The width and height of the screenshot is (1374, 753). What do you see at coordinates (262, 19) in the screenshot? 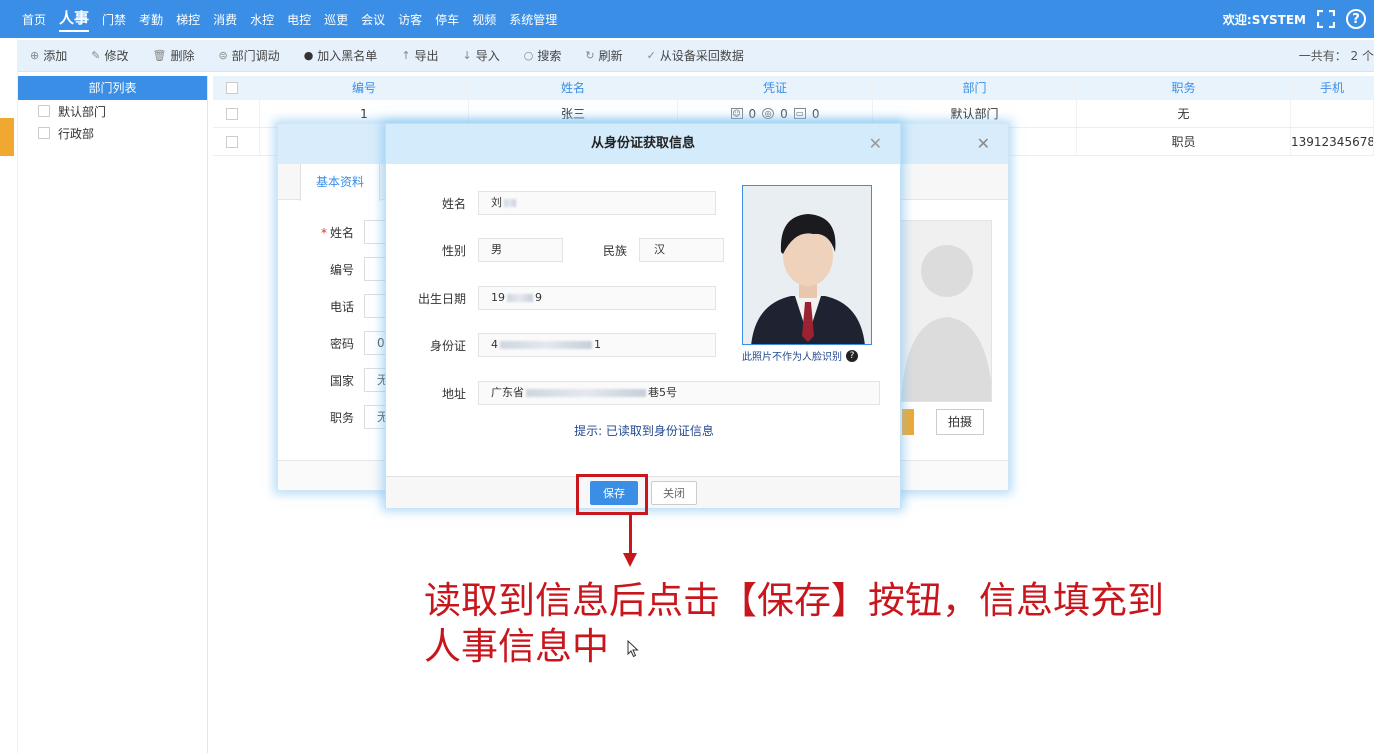
I see `nav-item-water: 水控` at bounding box center [262, 19].